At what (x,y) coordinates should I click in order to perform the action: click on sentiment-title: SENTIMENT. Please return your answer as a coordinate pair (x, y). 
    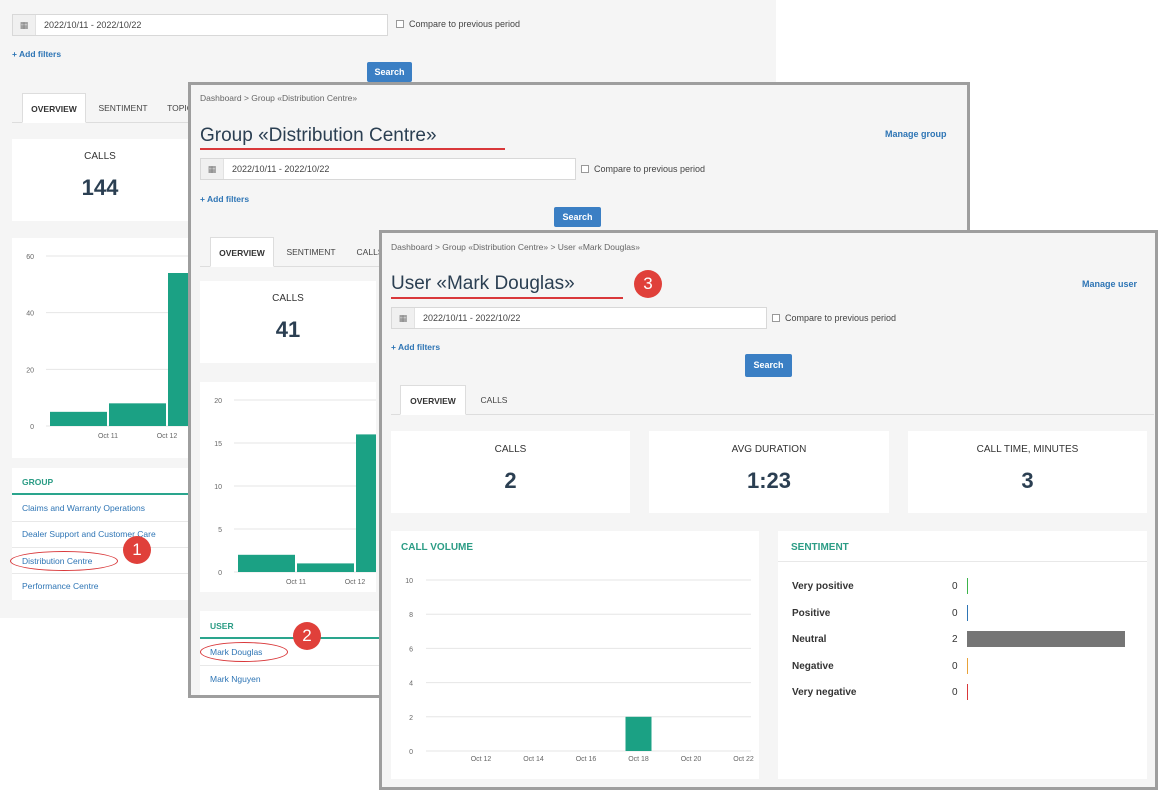
    Looking at the image, I should click on (820, 547).